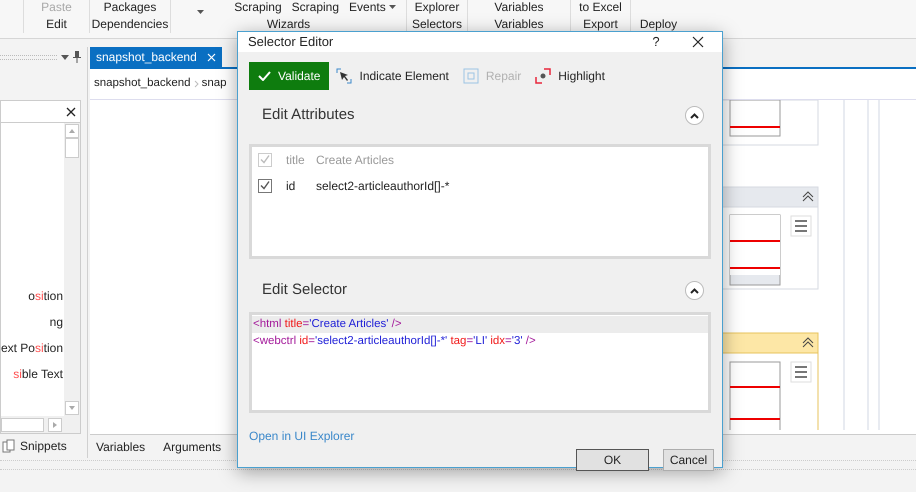  Describe the element at coordinates (56, 24) in the screenshot. I see `ribbon-group-label: Edit` at that location.